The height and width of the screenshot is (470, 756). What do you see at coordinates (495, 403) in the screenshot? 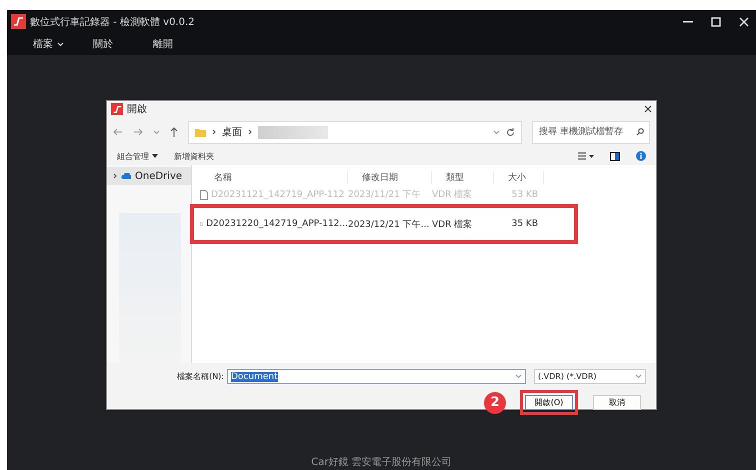
I see `step-number-badge: 2` at bounding box center [495, 403].